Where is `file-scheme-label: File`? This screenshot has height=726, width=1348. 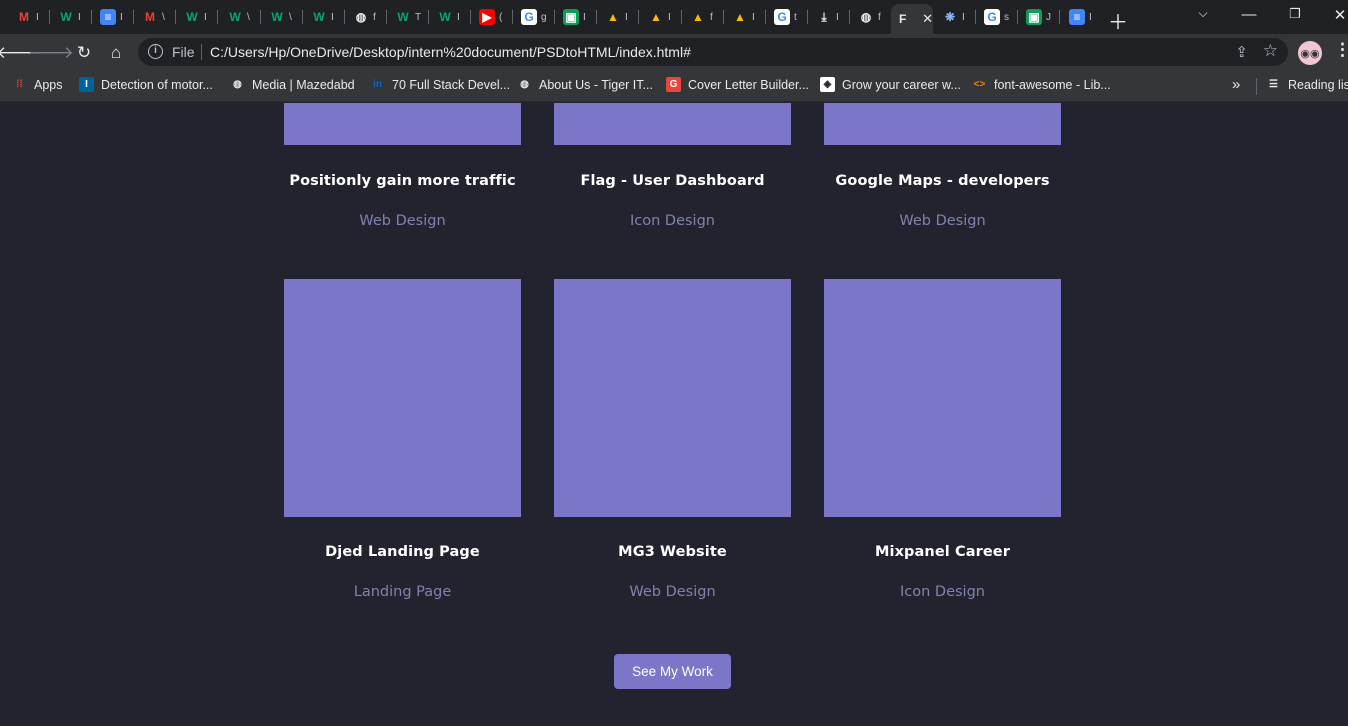
file-scheme-label: File is located at coordinates (183, 52).